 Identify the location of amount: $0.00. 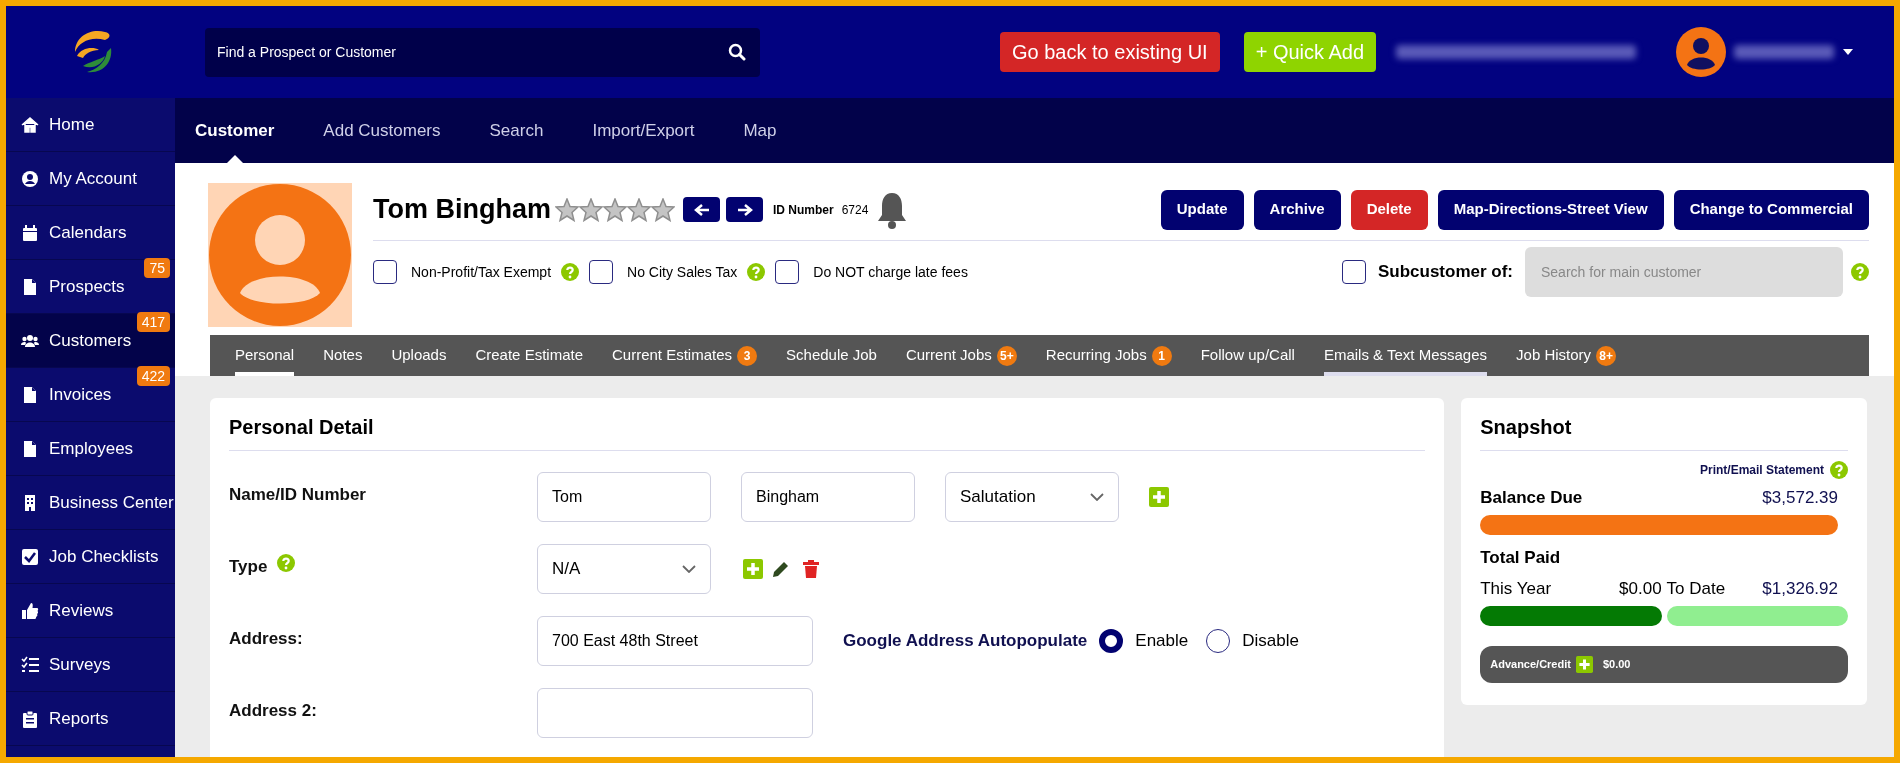
(1640, 589).